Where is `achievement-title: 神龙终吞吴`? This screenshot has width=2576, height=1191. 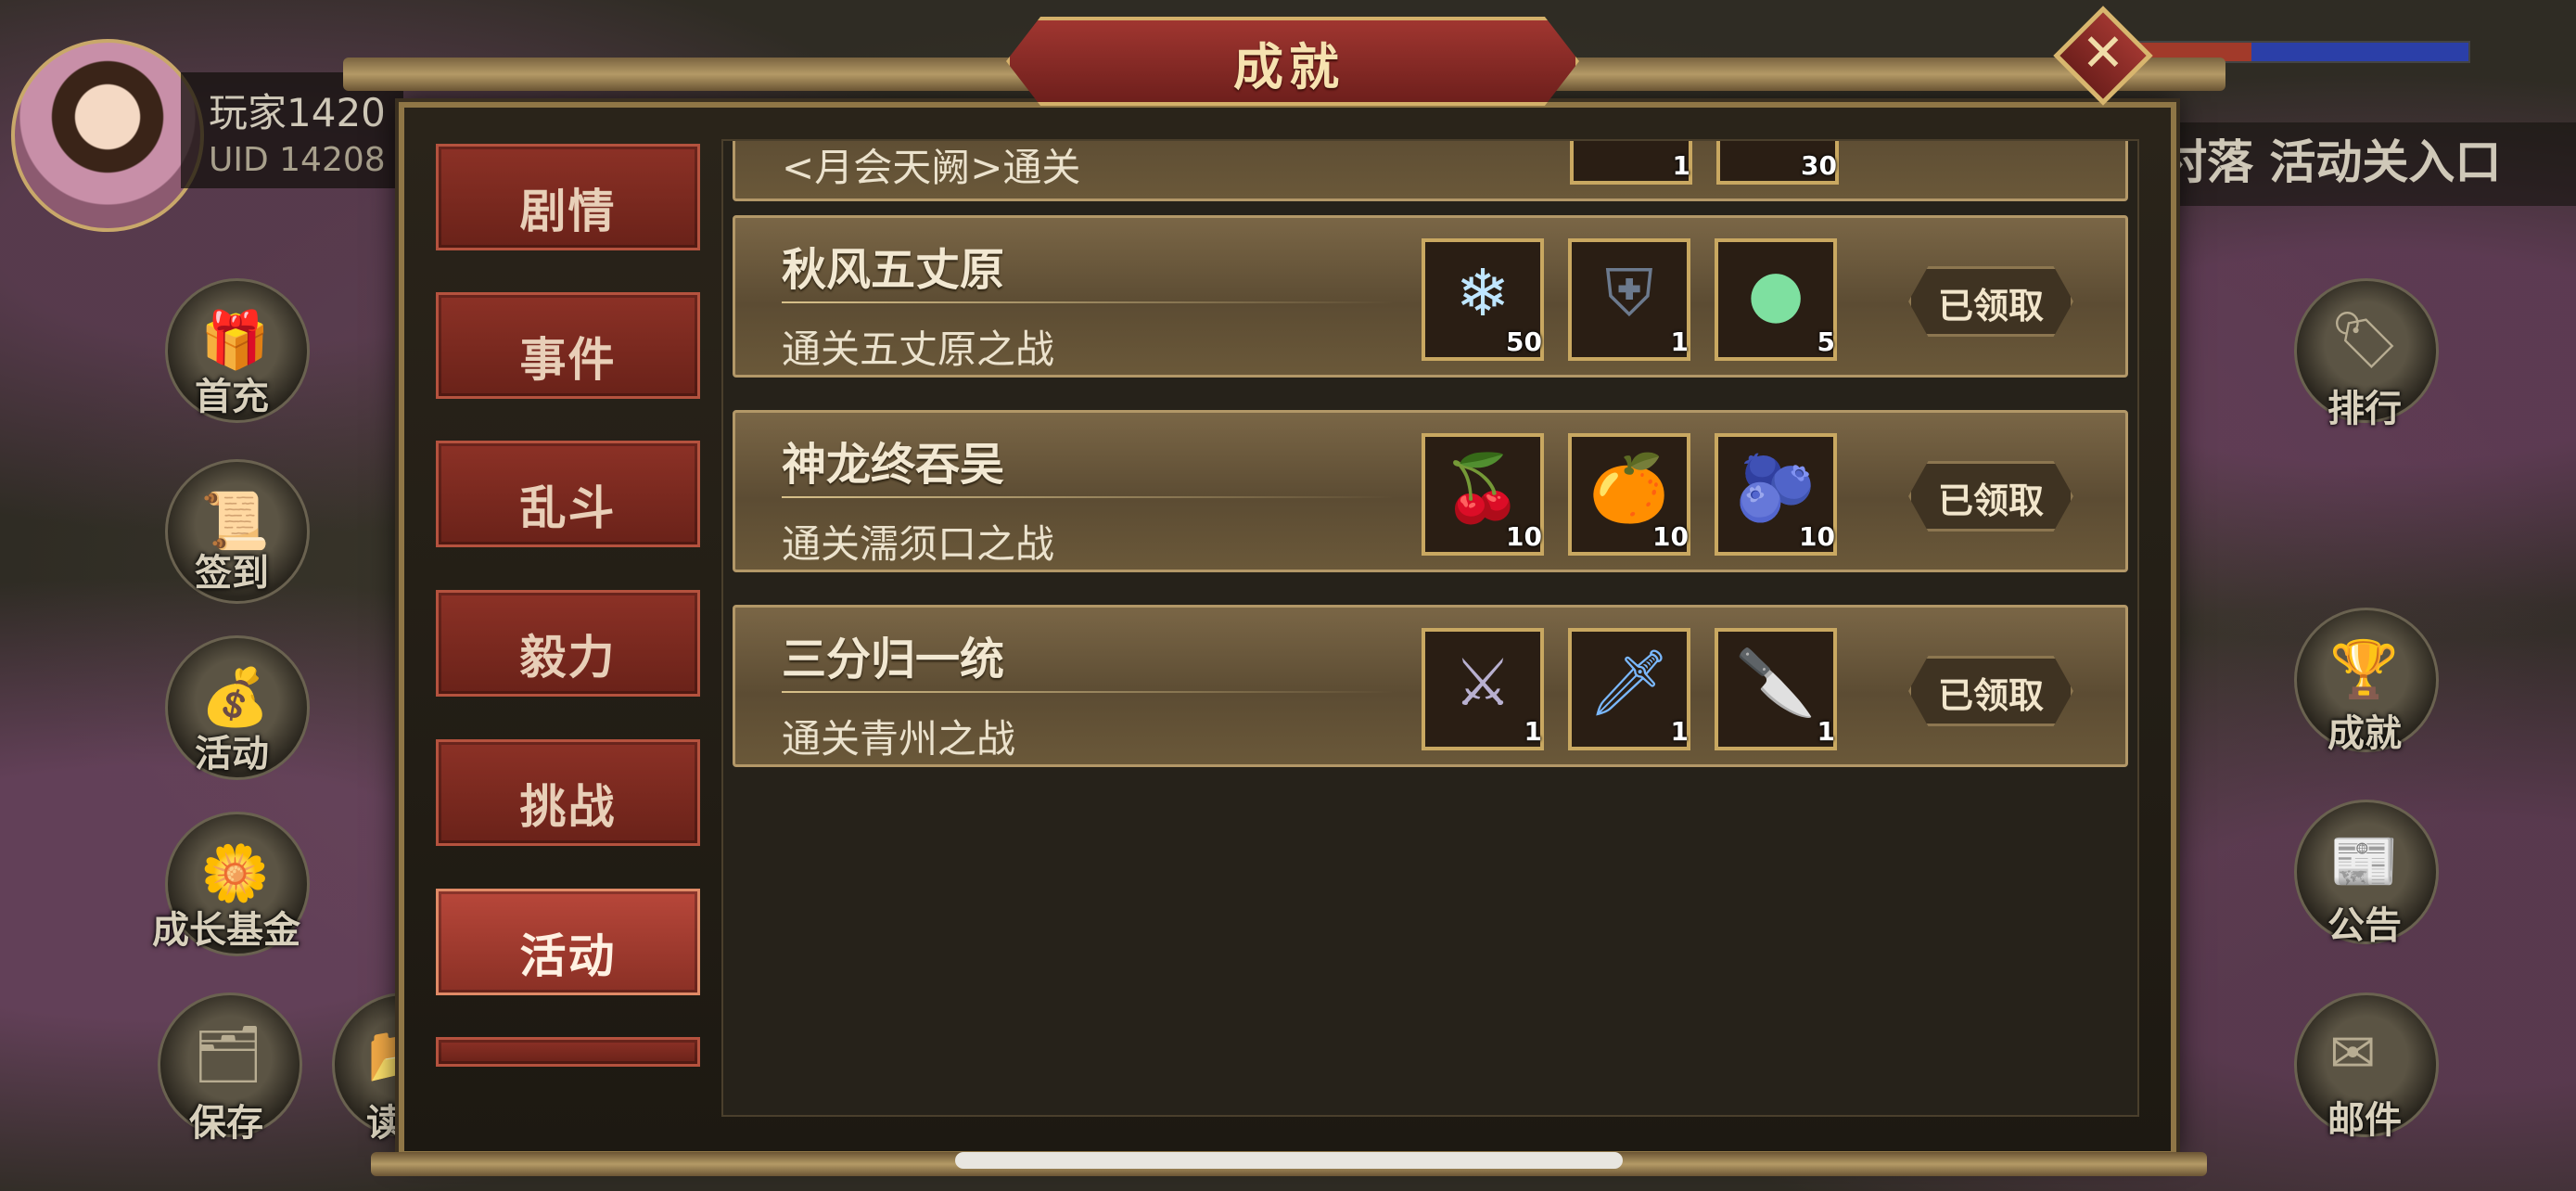 achievement-title: 神龙终吞吴 is located at coordinates (893, 465).